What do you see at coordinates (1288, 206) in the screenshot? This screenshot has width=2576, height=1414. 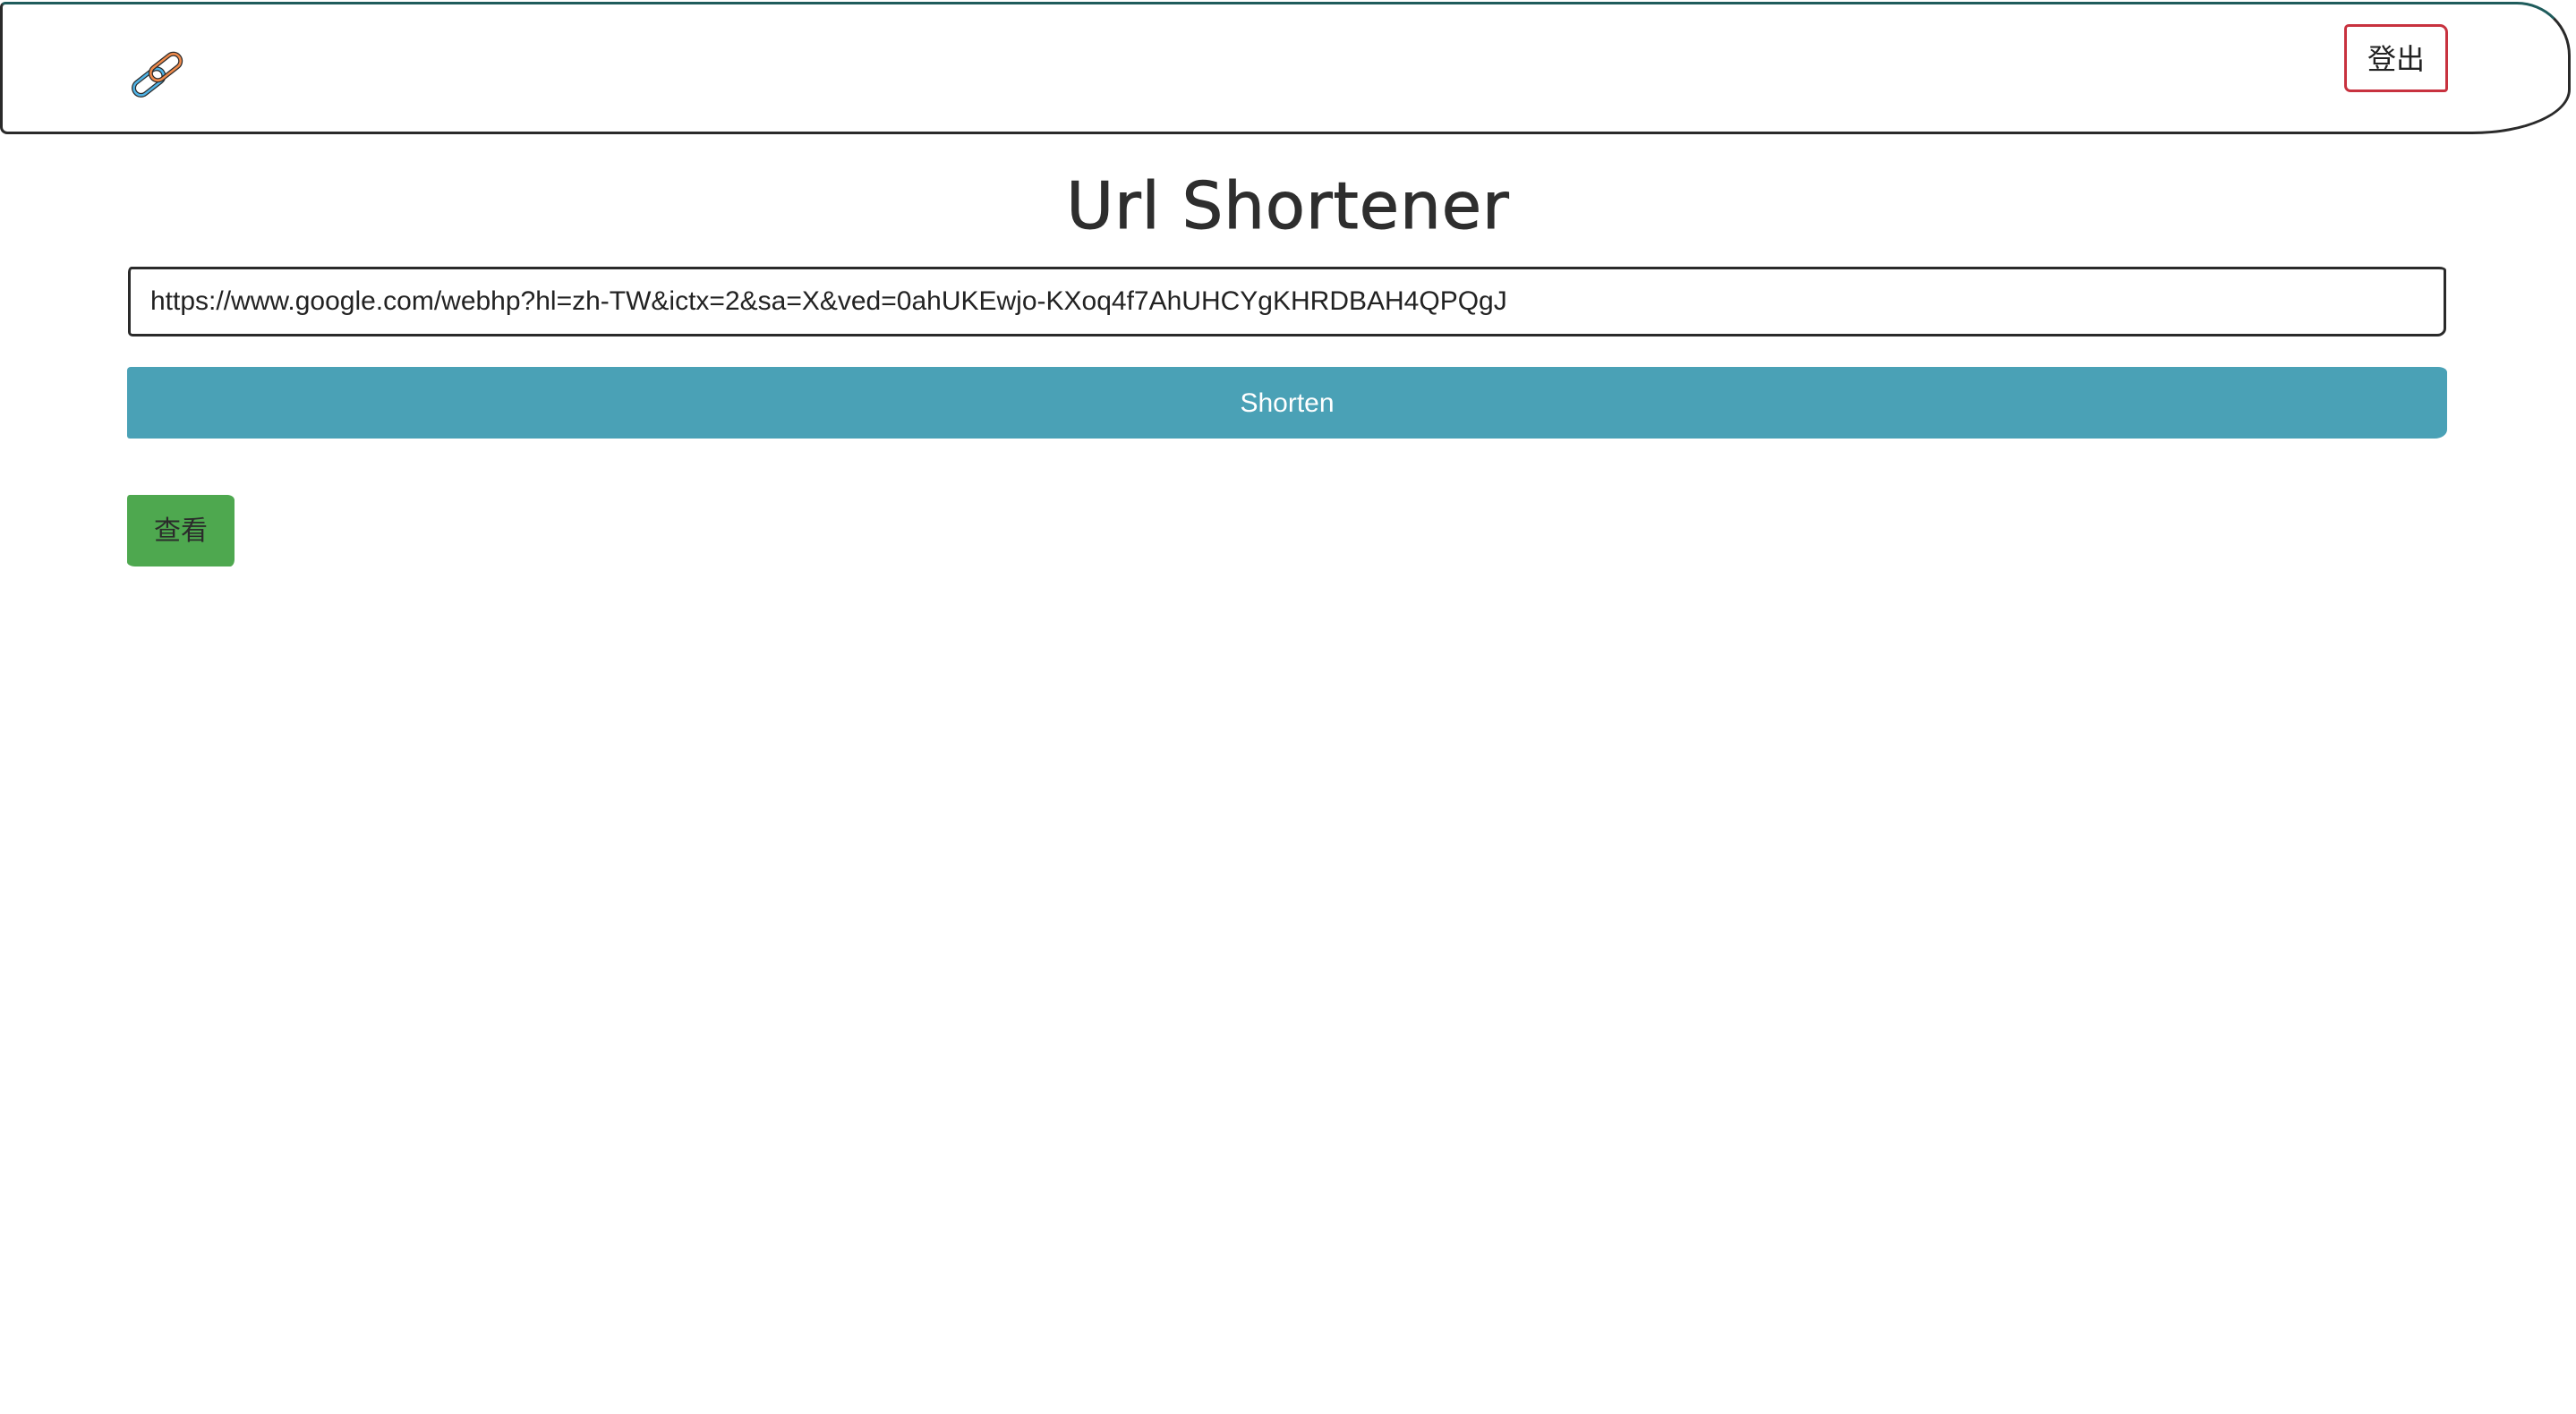 I see `page-title: Url Shortener` at bounding box center [1288, 206].